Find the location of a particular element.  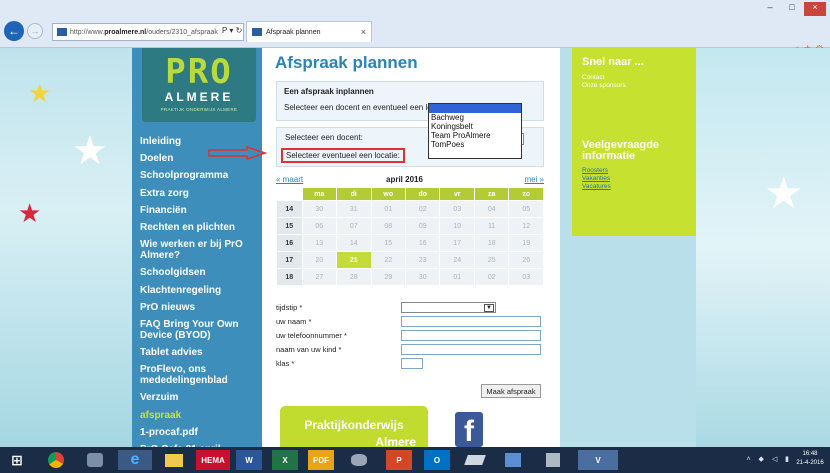

calendar-day: 29 is located at coordinates (388, 277).